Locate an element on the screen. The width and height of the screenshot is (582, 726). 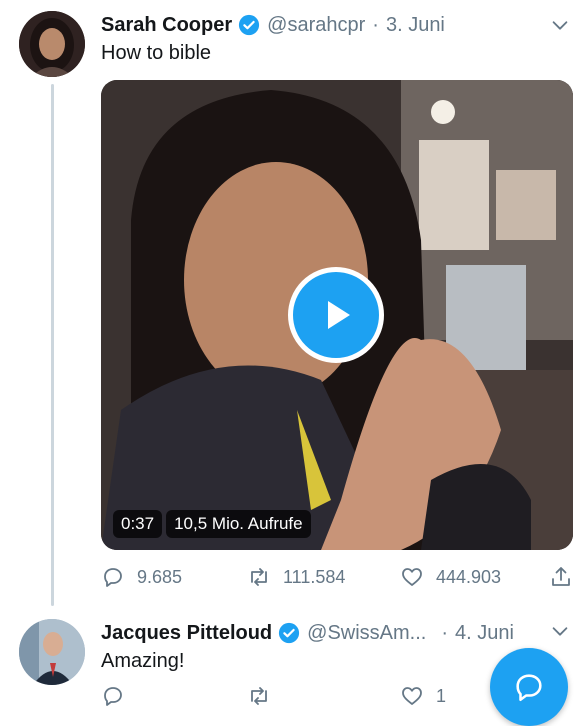
play-icon is located at coordinates (339, 315).